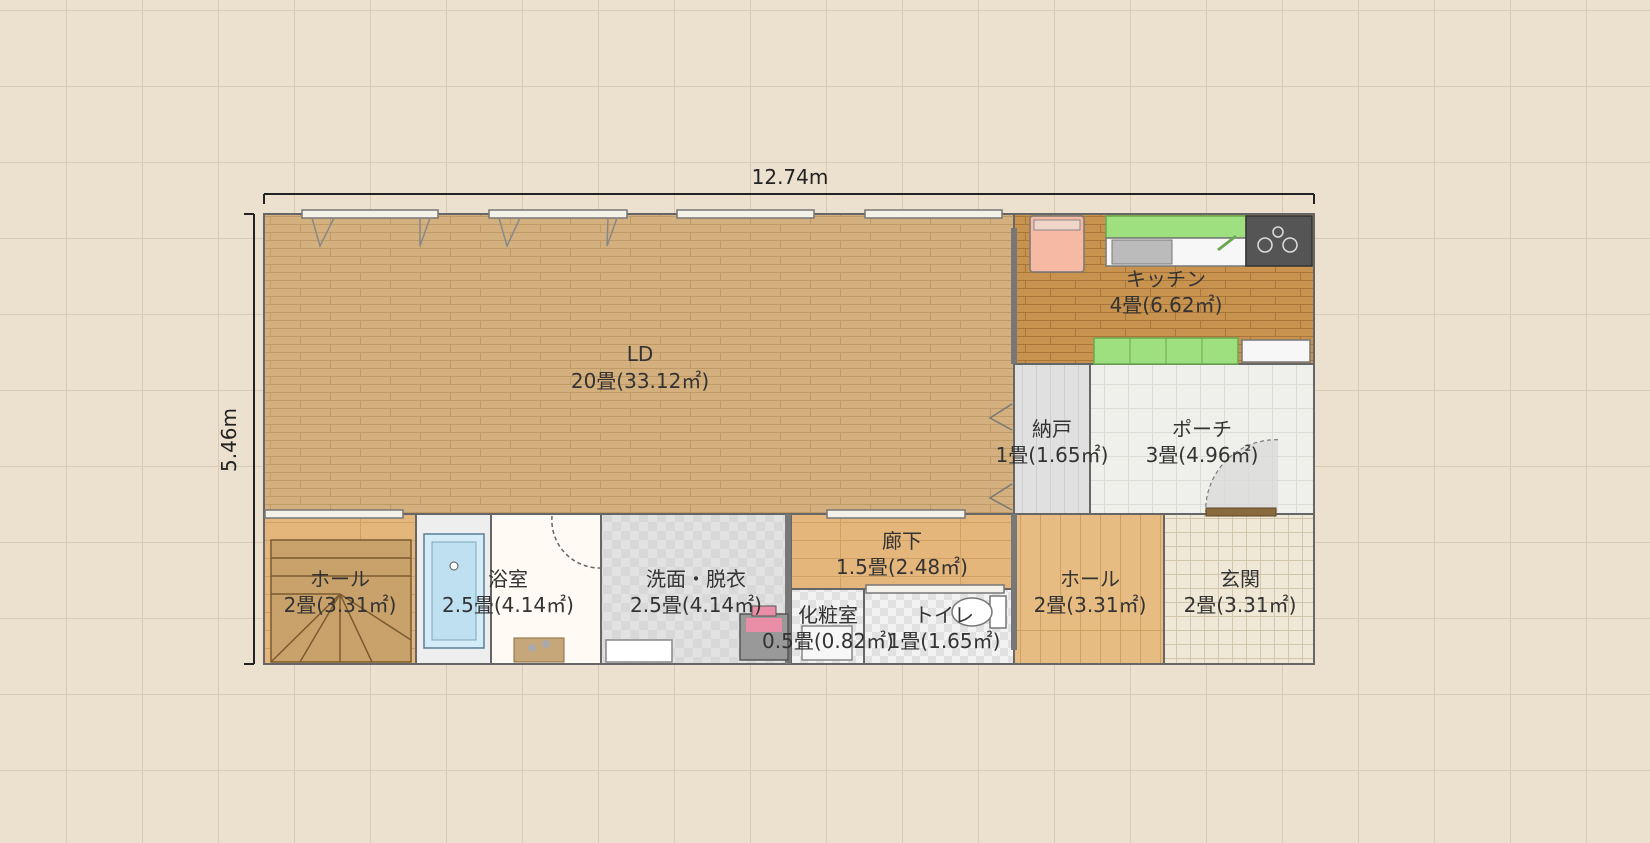 This screenshot has height=843, width=1650. What do you see at coordinates (944, 615) in the screenshot?
I see `room-toilet-name: トイレ` at bounding box center [944, 615].